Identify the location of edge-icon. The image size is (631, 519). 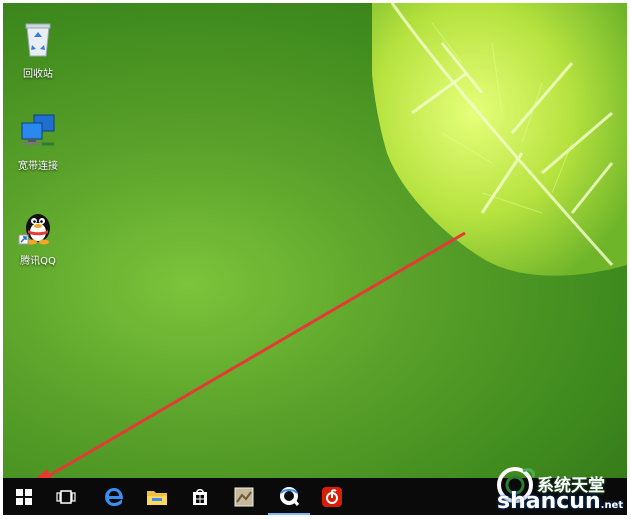
(114, 496).